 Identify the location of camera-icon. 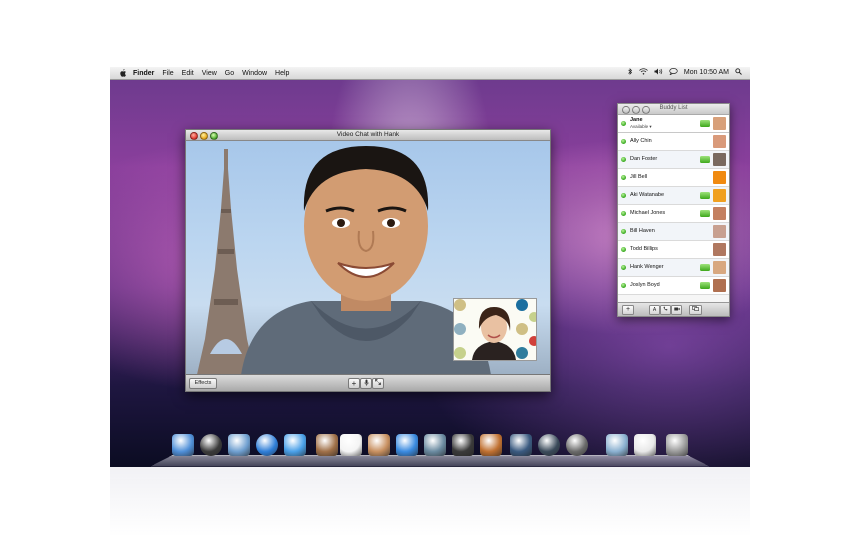
(676, 309).